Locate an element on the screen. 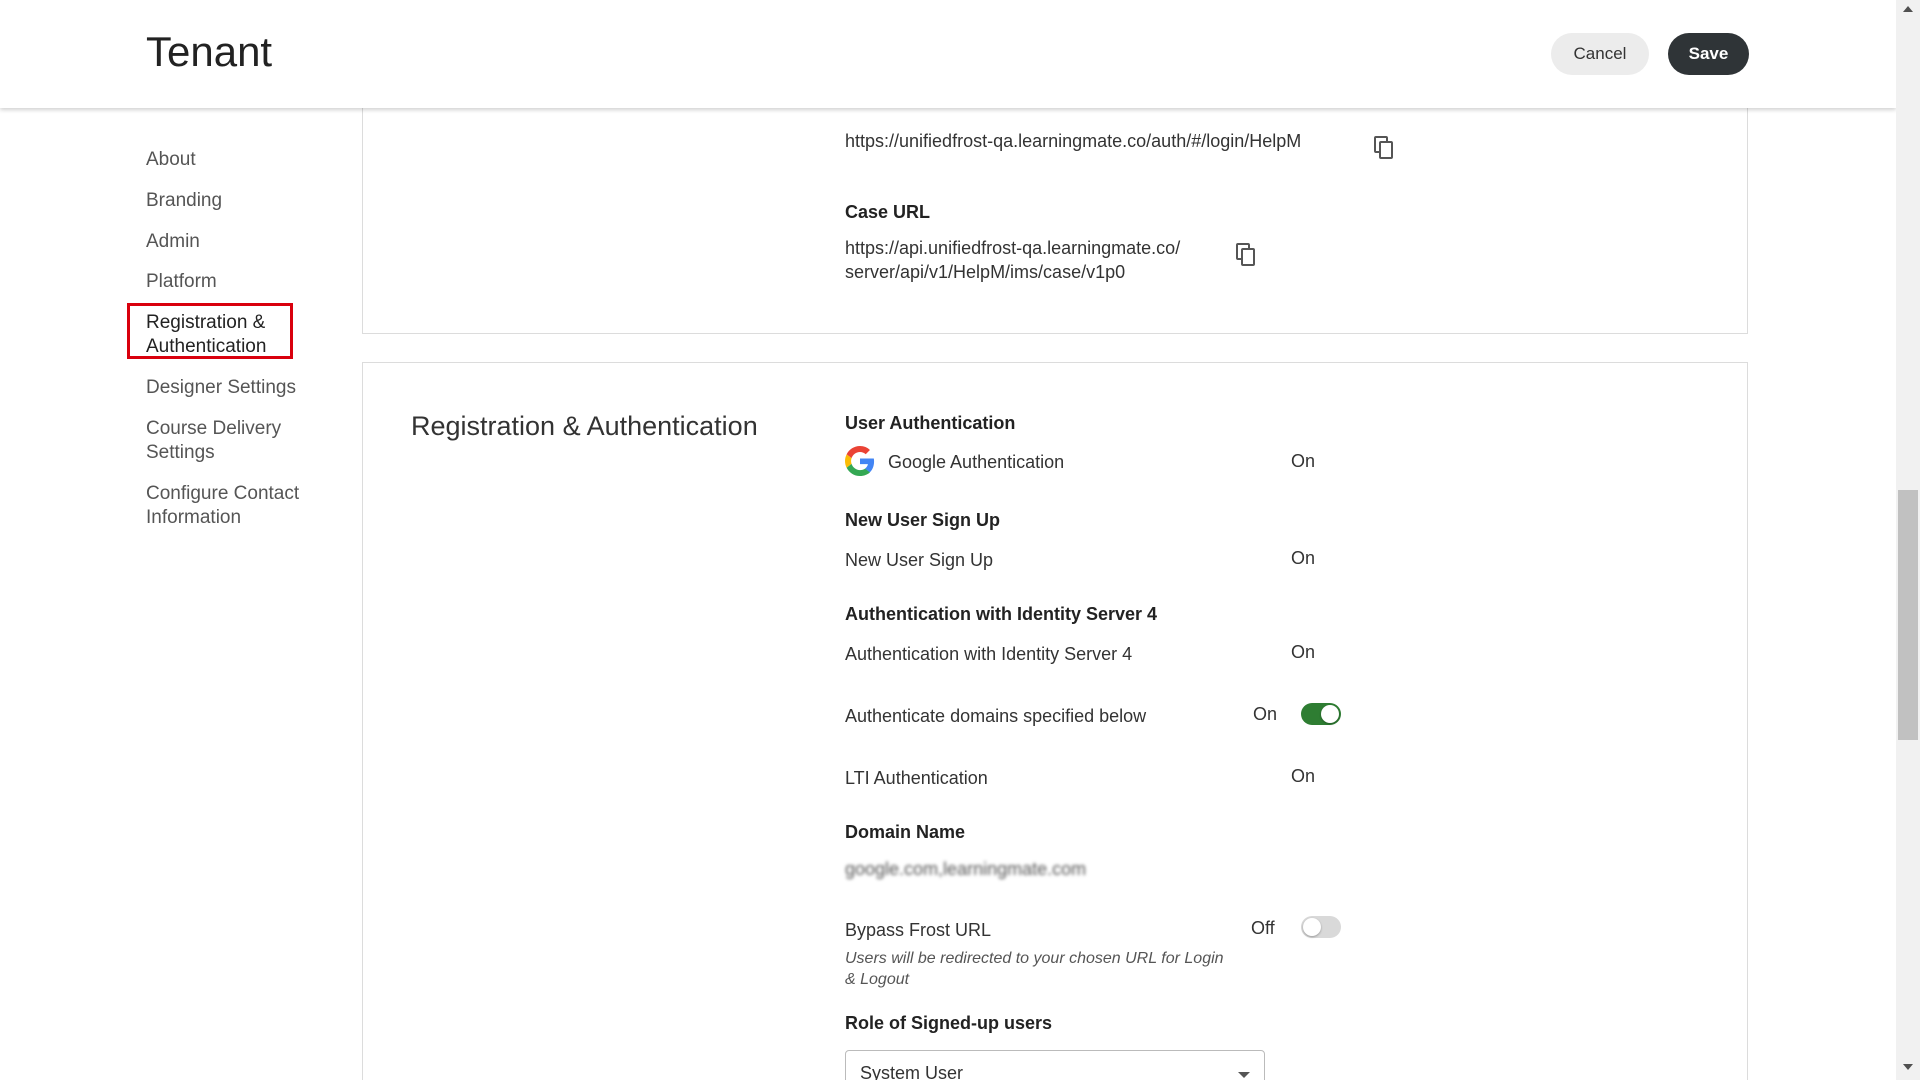 The width and height of the screenshot is (1920, 1080). scrollbar-thumb is located at coordinates (1908, 615).